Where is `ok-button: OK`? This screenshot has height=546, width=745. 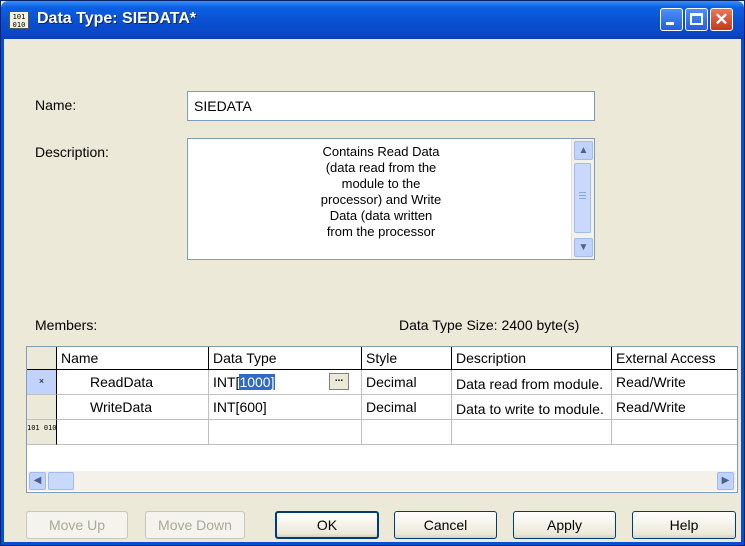
ok-button: OK is located at coordinates (327, 525).